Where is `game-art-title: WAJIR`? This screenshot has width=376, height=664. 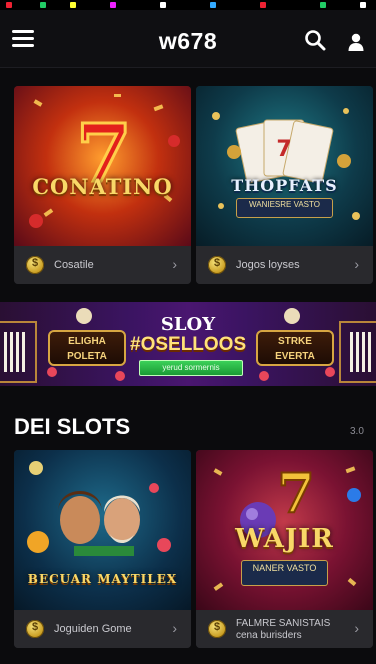
game-art-title: WAJIR is located at coordinates (284, 539).